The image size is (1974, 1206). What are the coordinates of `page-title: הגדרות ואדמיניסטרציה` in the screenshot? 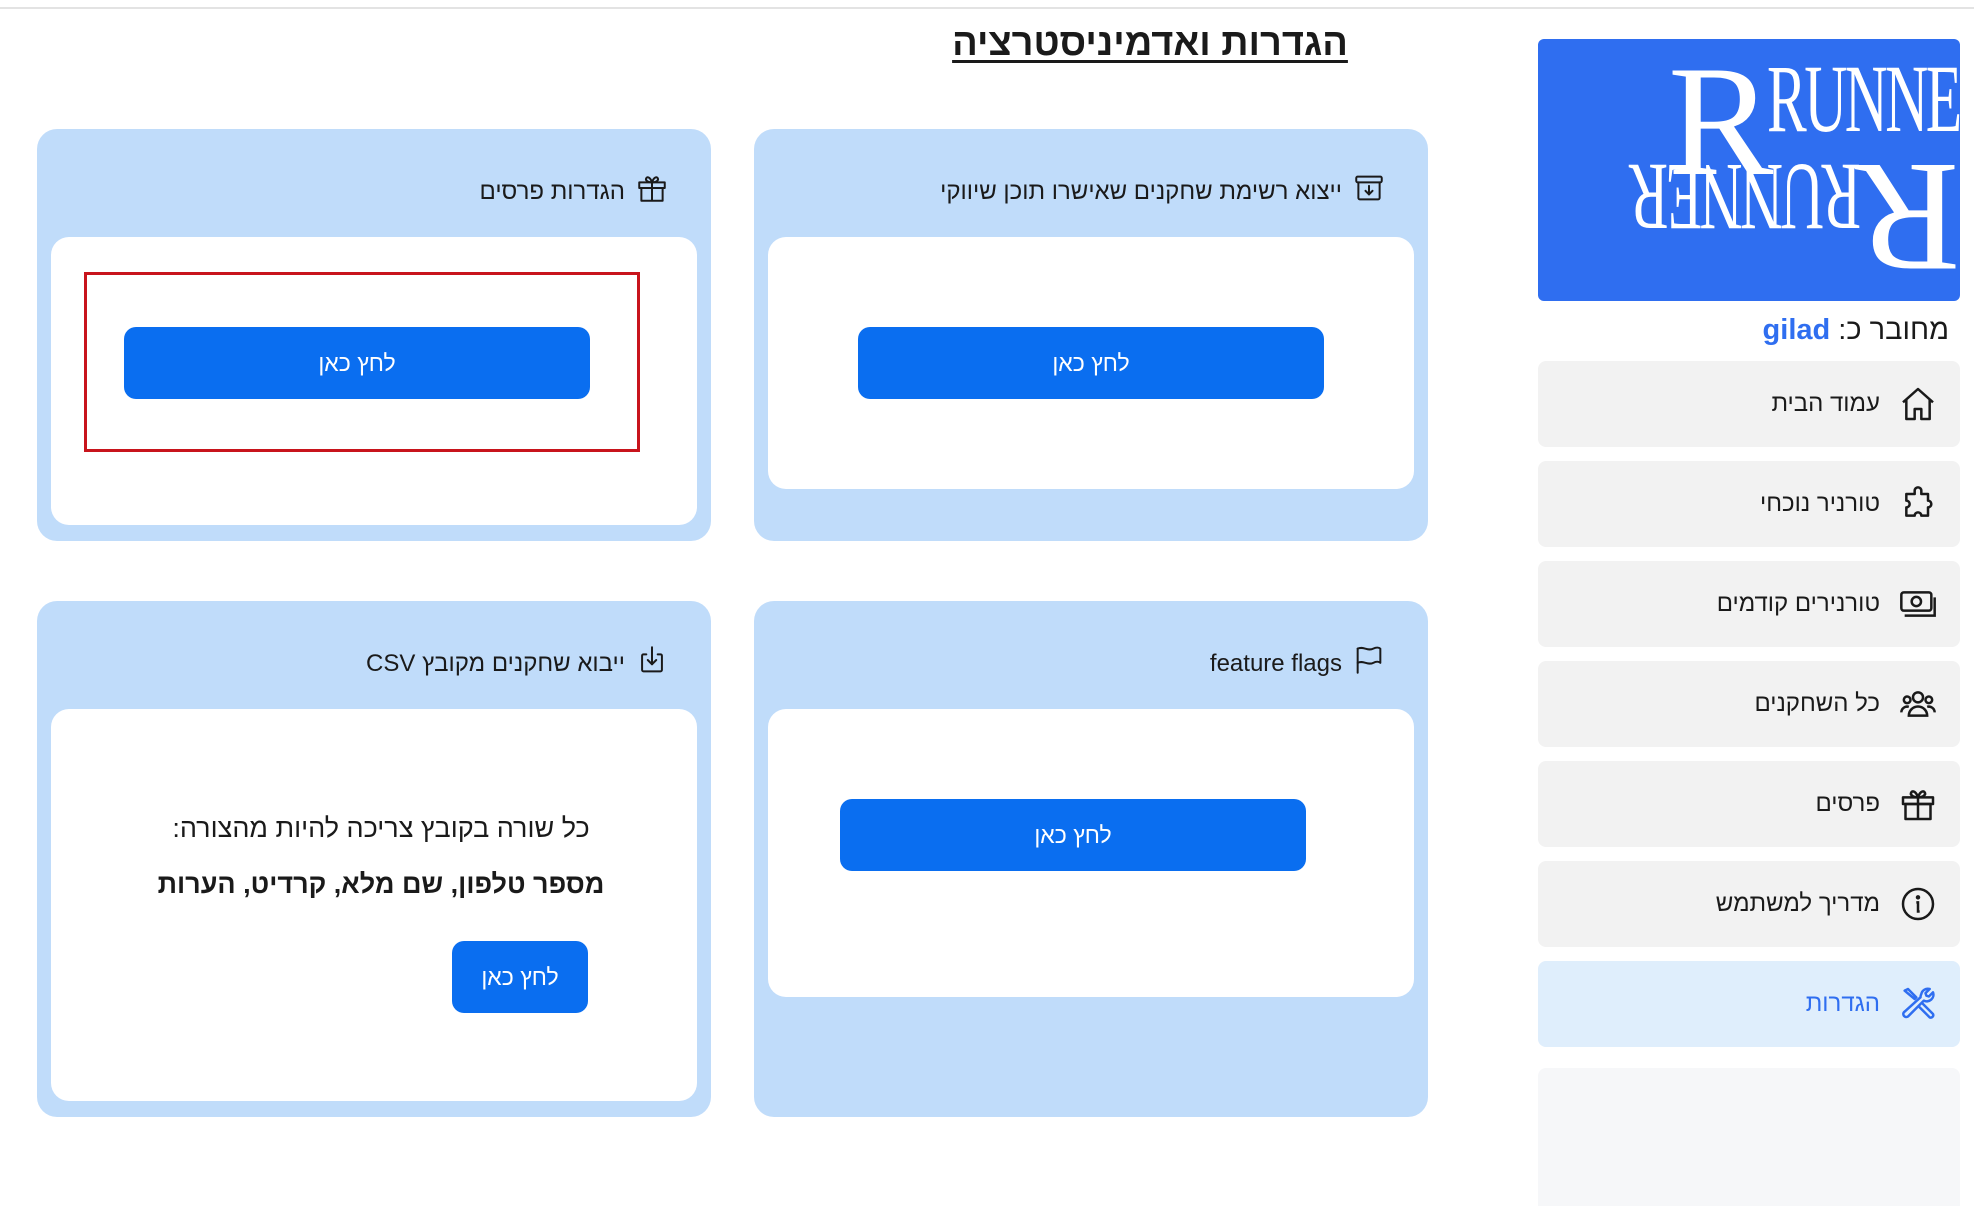 It's located at (1150, 43).